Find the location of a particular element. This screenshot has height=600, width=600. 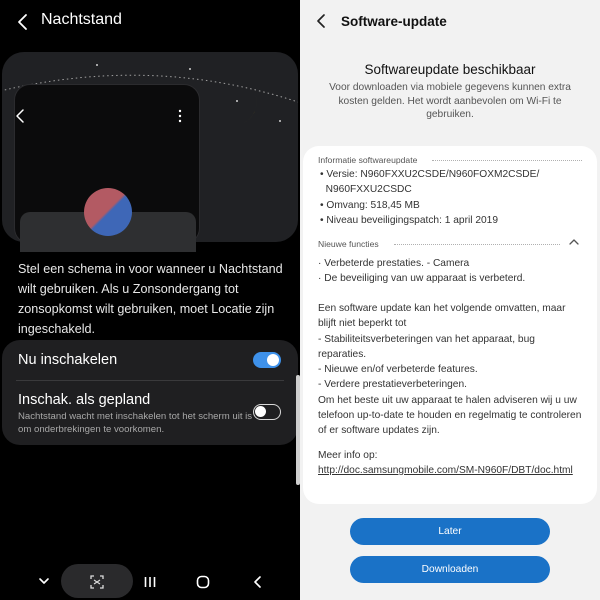

scheduled-label: Inschak. als gepland is located at coordinates (84, 400).